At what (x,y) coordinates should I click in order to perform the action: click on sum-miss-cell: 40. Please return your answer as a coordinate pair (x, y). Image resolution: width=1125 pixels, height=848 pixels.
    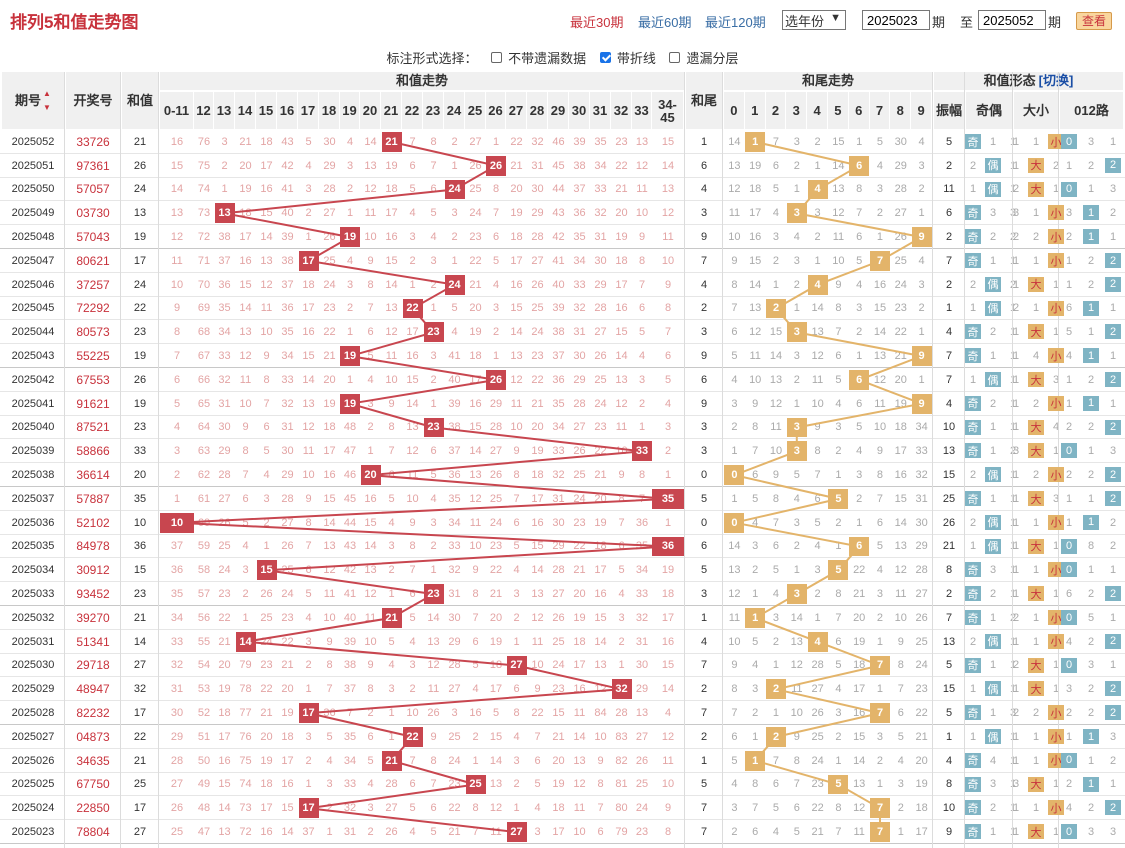
    Looking at the image, I should click on (558, 284).